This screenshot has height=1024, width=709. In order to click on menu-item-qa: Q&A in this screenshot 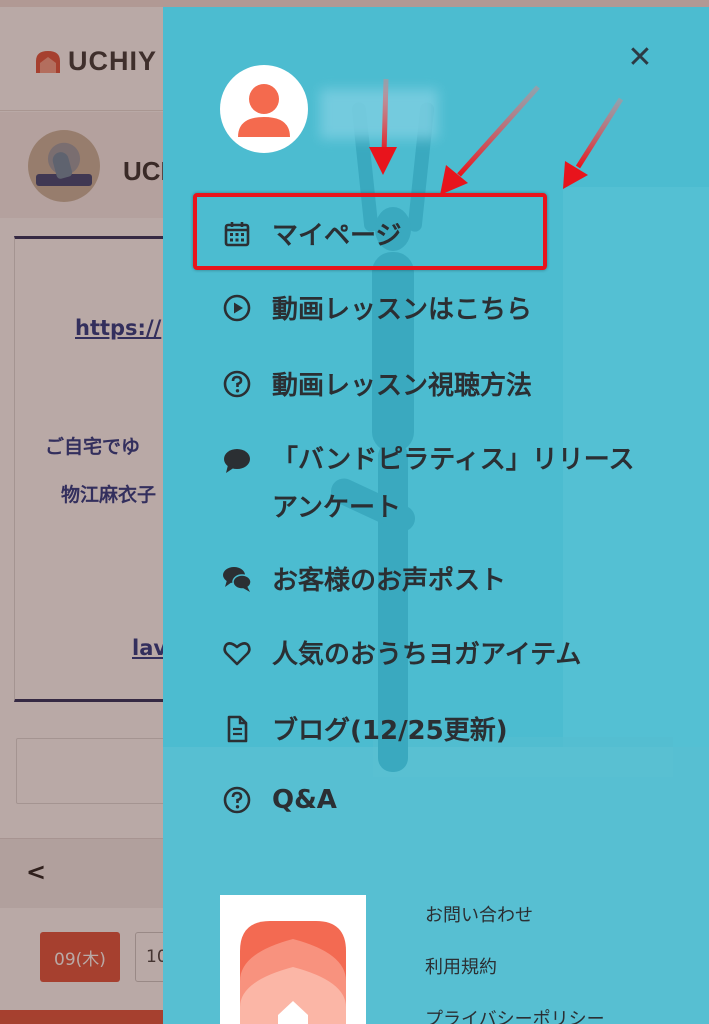, I will do `click(279, 800)`.